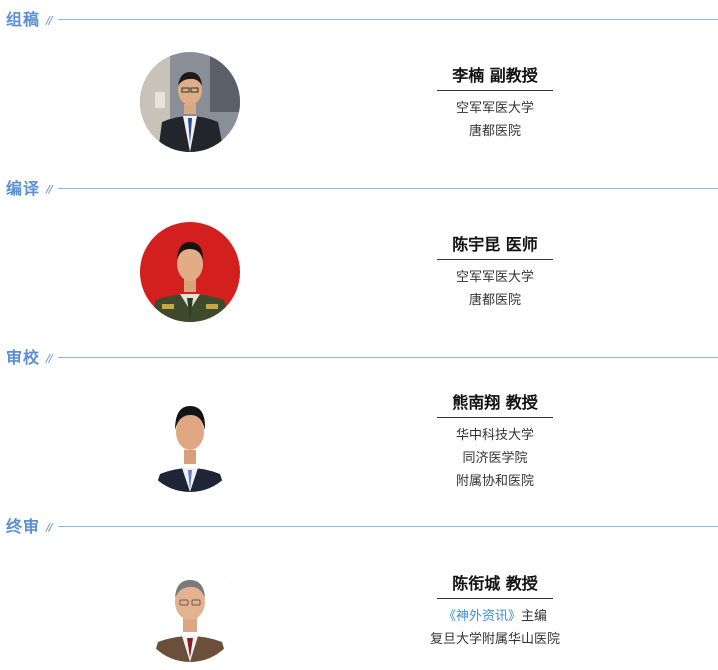 The image size is (718, 670). I want to click on section-title: 终审, so click(23, 526).